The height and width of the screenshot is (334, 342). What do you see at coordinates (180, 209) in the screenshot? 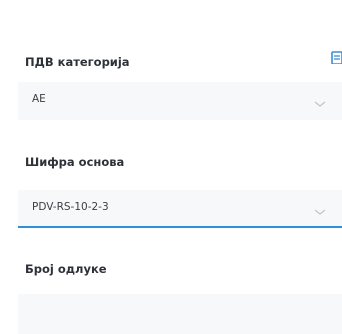
I see `basis-code-select: PDV-RS-10-2-3` at bounding box center [180, 209].